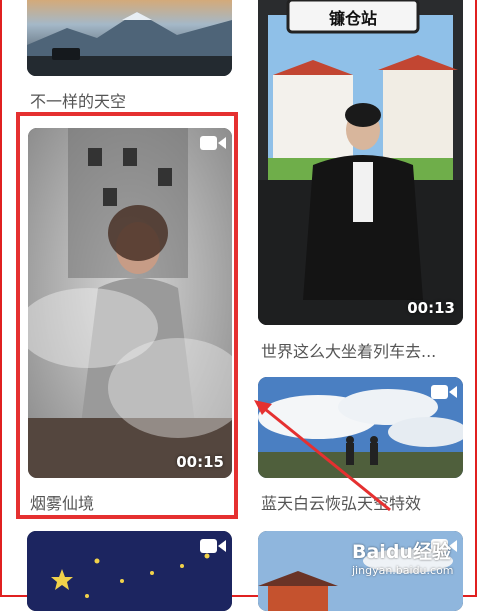 Image resolution: width=477 pixels, height=611 pixels. What do you see at coordinates (403, 570) in the screenshot?
I see `watermark-url: jingyan.baidu.com` at bounding box center [403, 570].